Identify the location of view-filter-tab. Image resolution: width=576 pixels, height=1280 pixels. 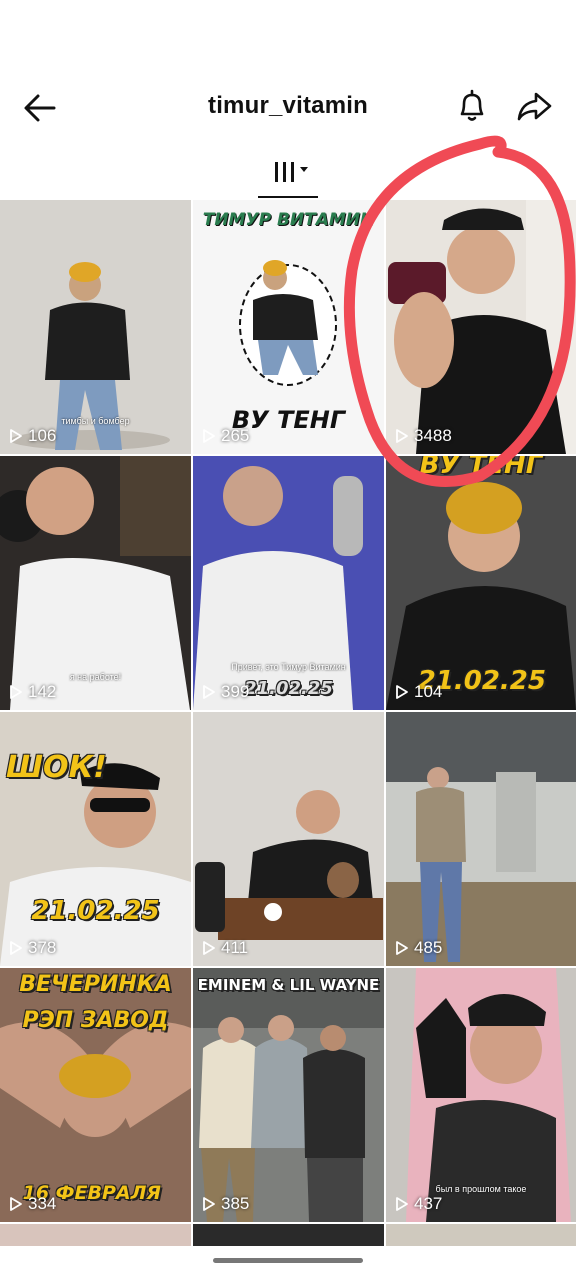
(288, 174).